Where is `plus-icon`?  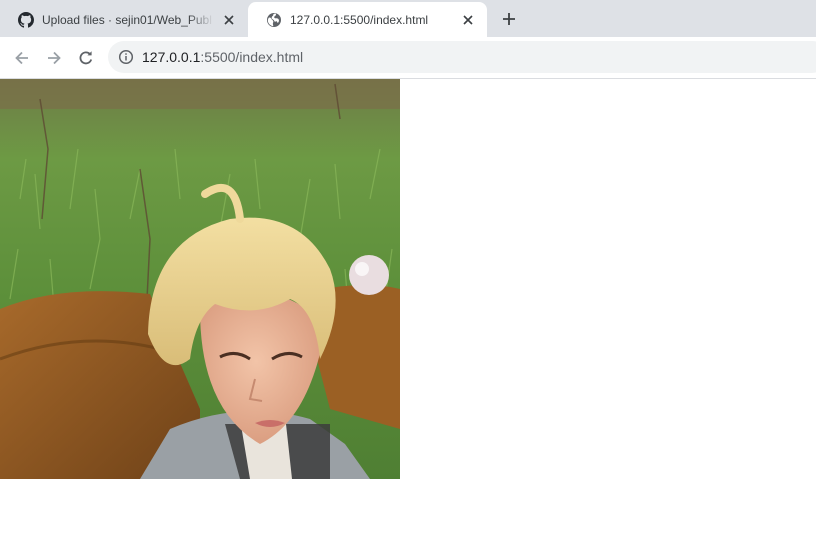
plus-icon is located at coordinates (509, 19).